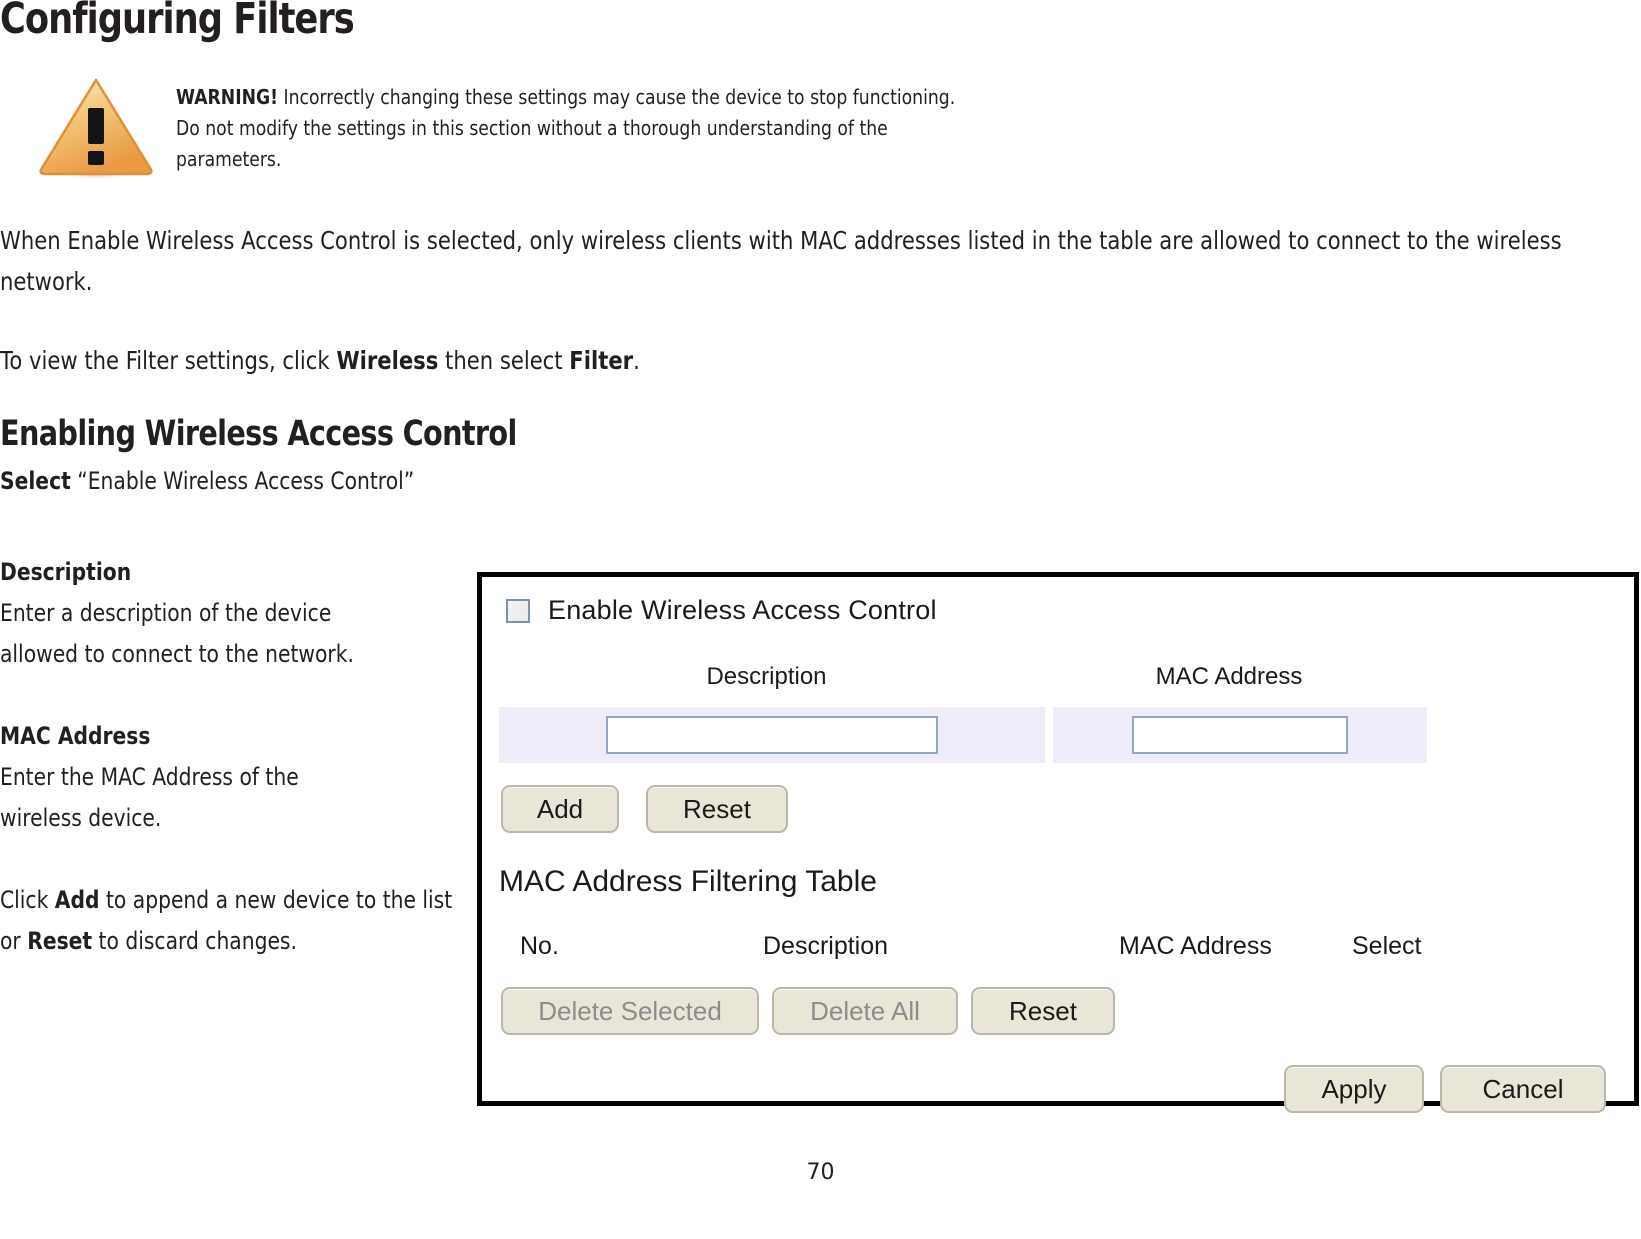  I want to click on filter-nav-prefix: To view the Filter settings, click, so click(168, 360).